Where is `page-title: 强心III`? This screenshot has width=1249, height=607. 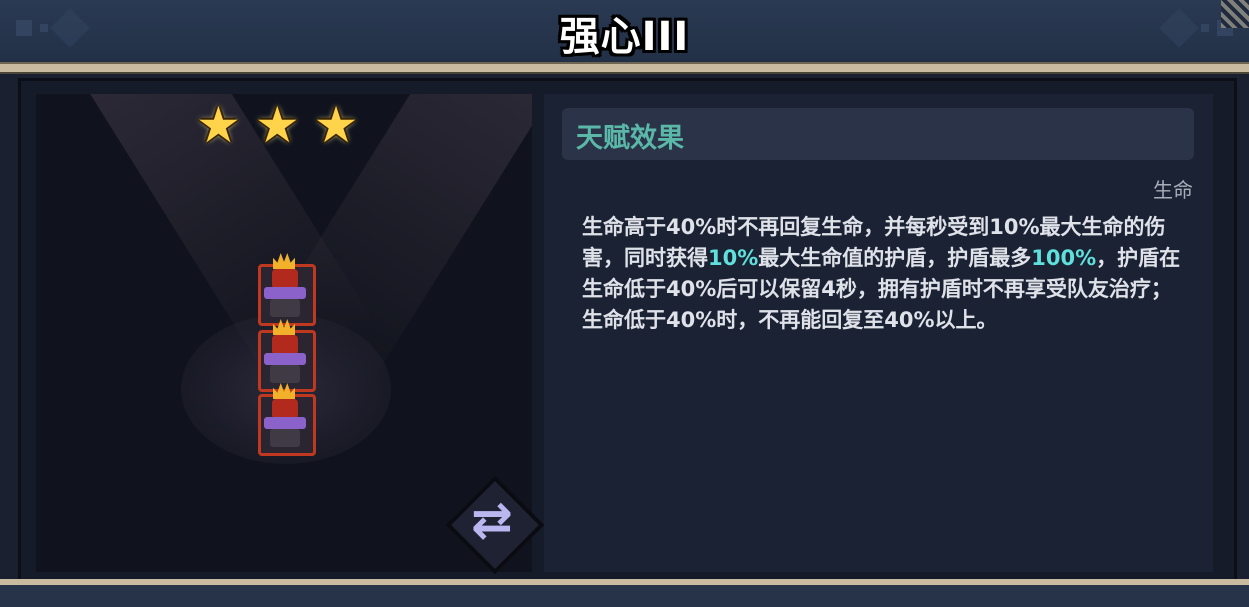
page-title: 强心III is located at coordinates (624, 37).